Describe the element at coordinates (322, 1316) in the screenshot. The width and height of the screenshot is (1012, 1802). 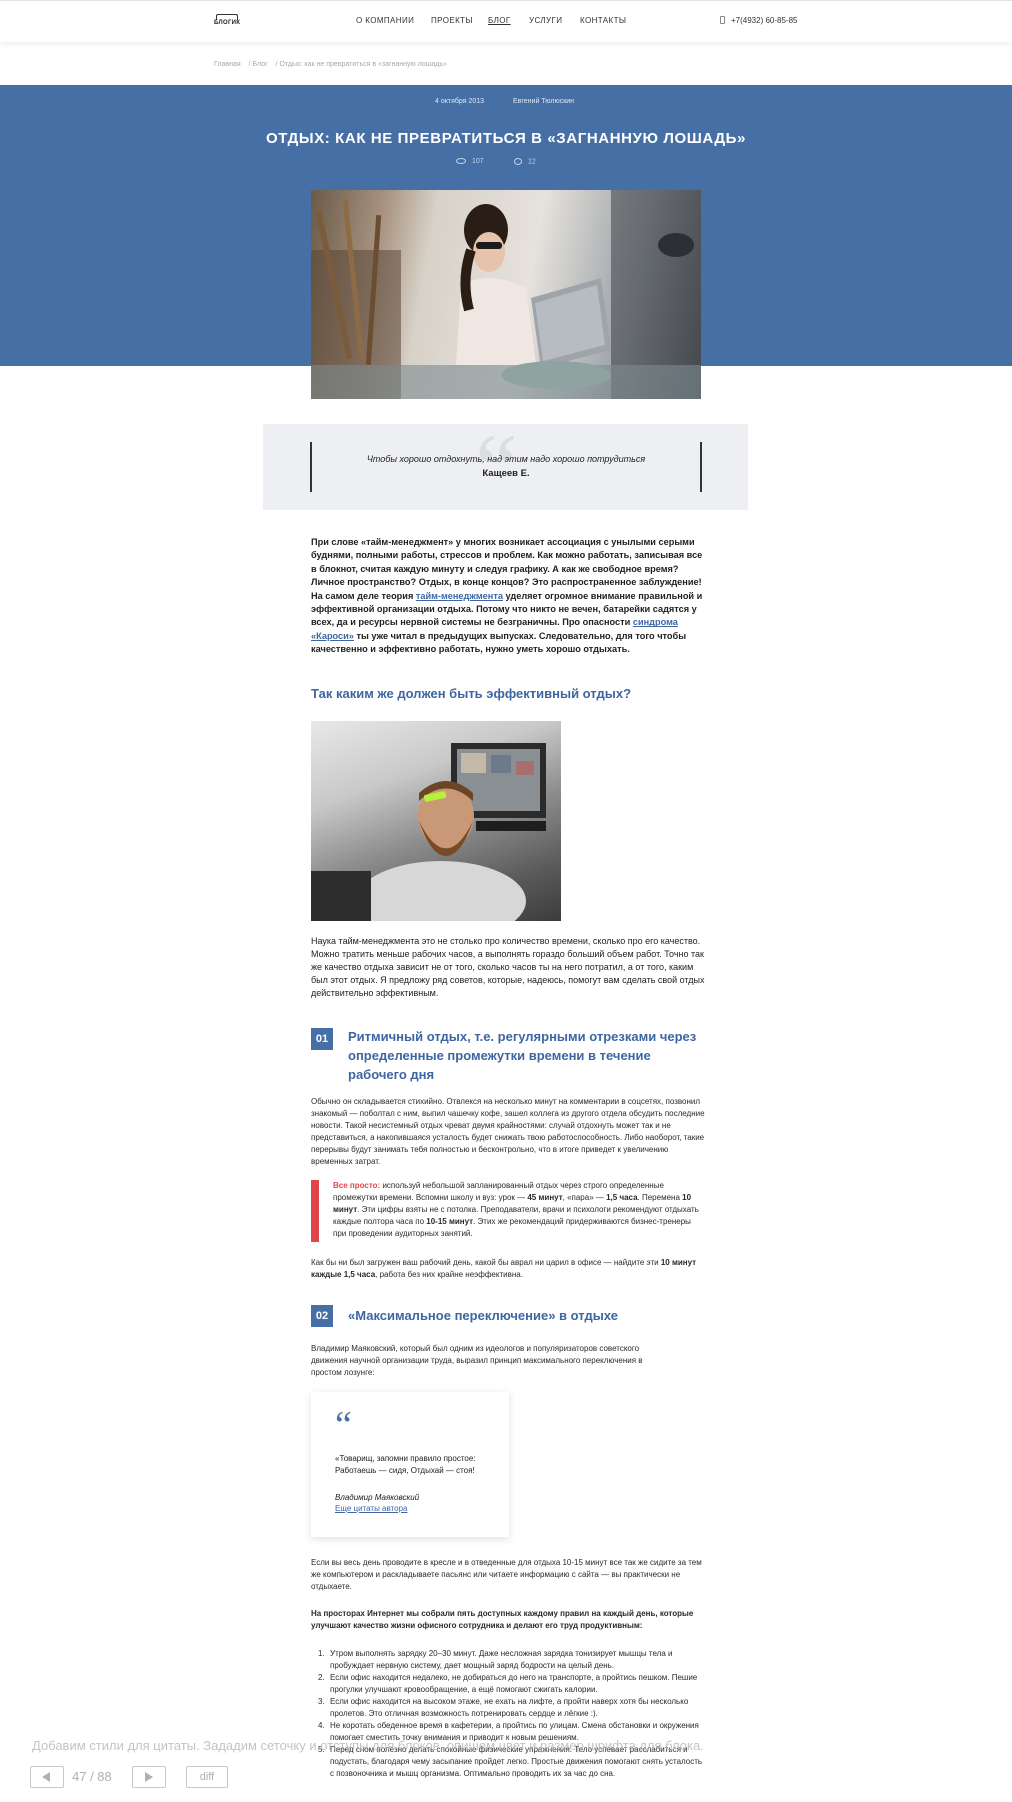
I see `step-number-badge: 02` at that location.